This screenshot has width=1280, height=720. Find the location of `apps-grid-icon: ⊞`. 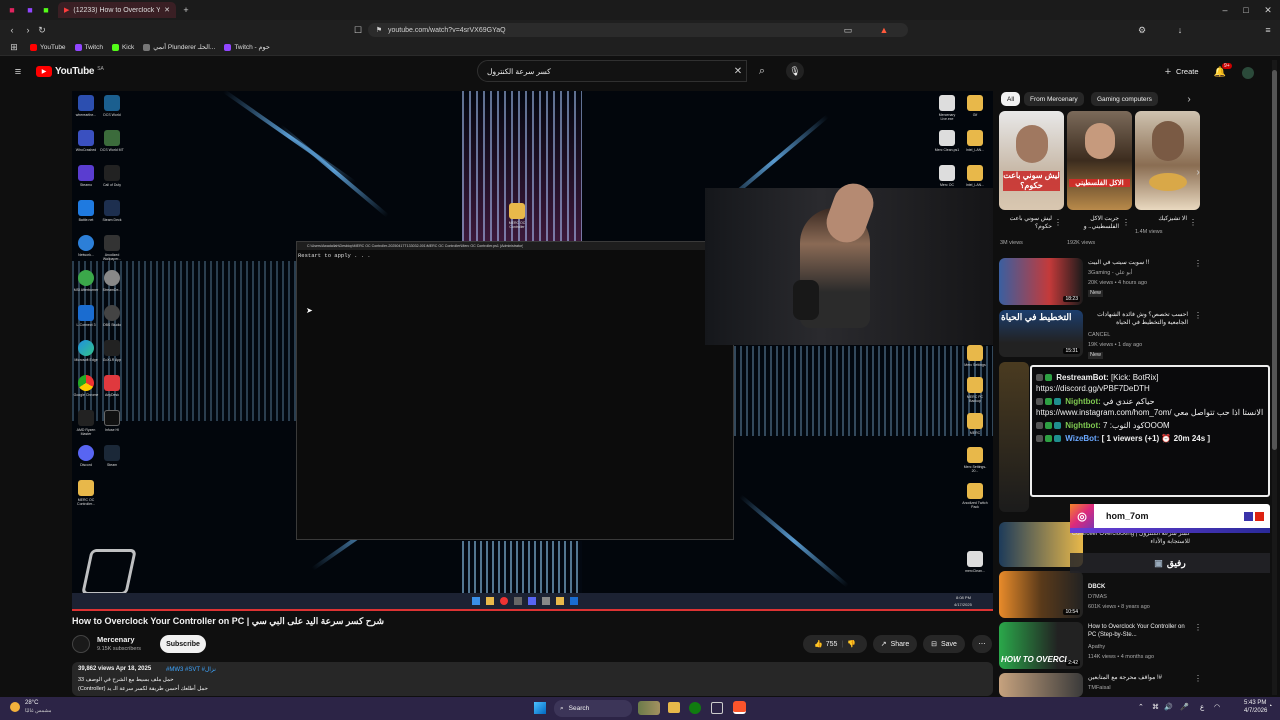

apps-grid-icon: ⊞ is located at coordinates (14, 47).